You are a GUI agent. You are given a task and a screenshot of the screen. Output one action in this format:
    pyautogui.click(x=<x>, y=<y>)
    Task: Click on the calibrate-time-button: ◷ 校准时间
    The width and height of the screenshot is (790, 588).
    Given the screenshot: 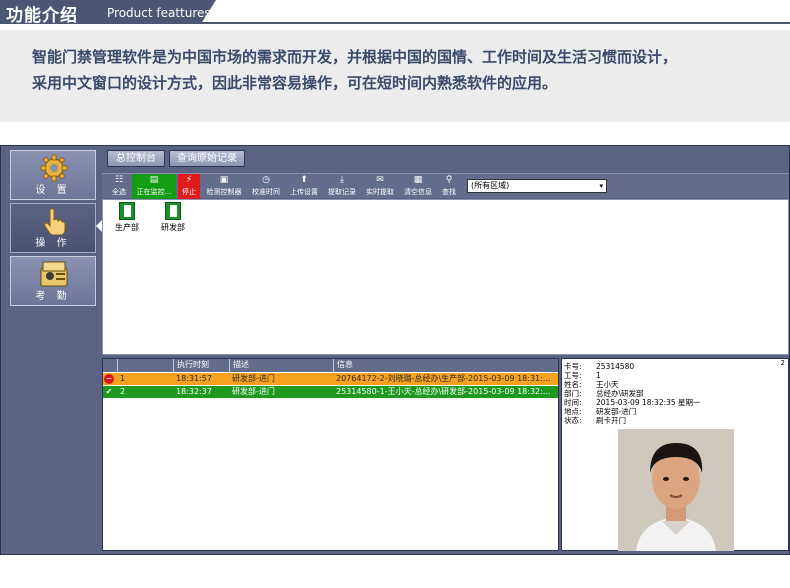 What is the action you would take?
    pyautogui.click(x=266, y=186)
    